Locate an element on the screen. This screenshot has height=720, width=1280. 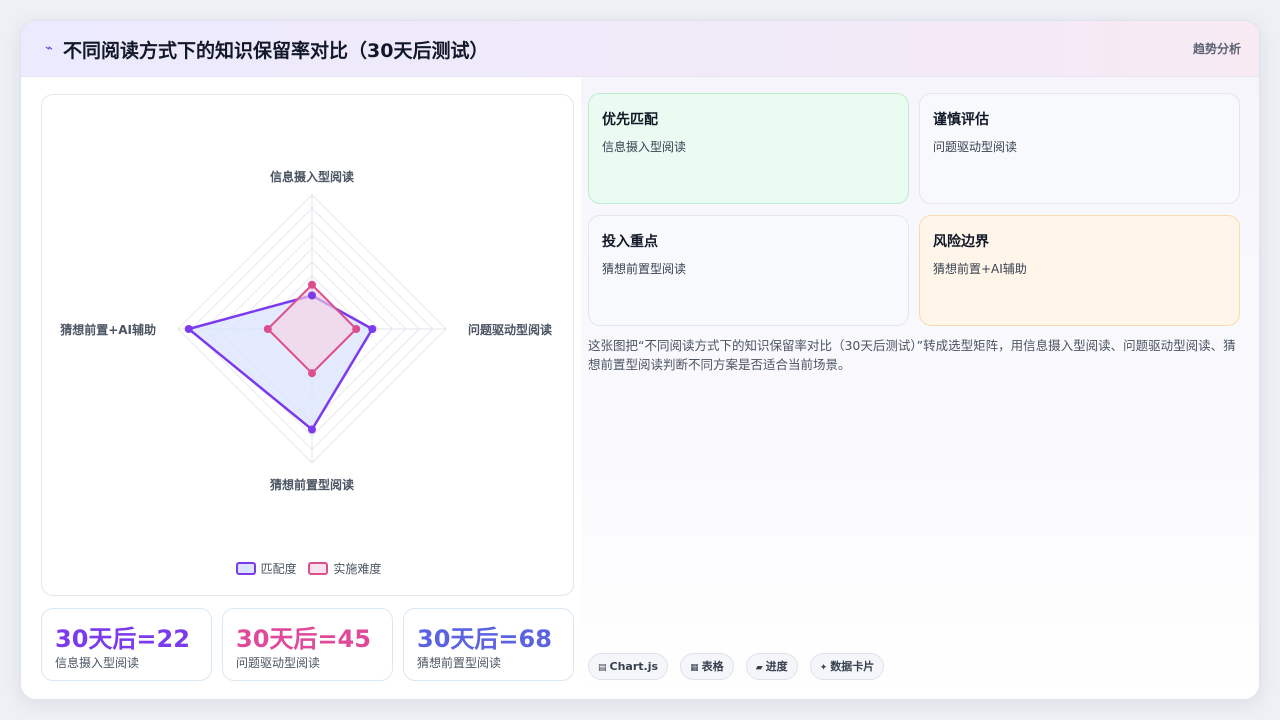
stat-label-3: 猜想前置型阅读 is located at coordinates (459, 663).